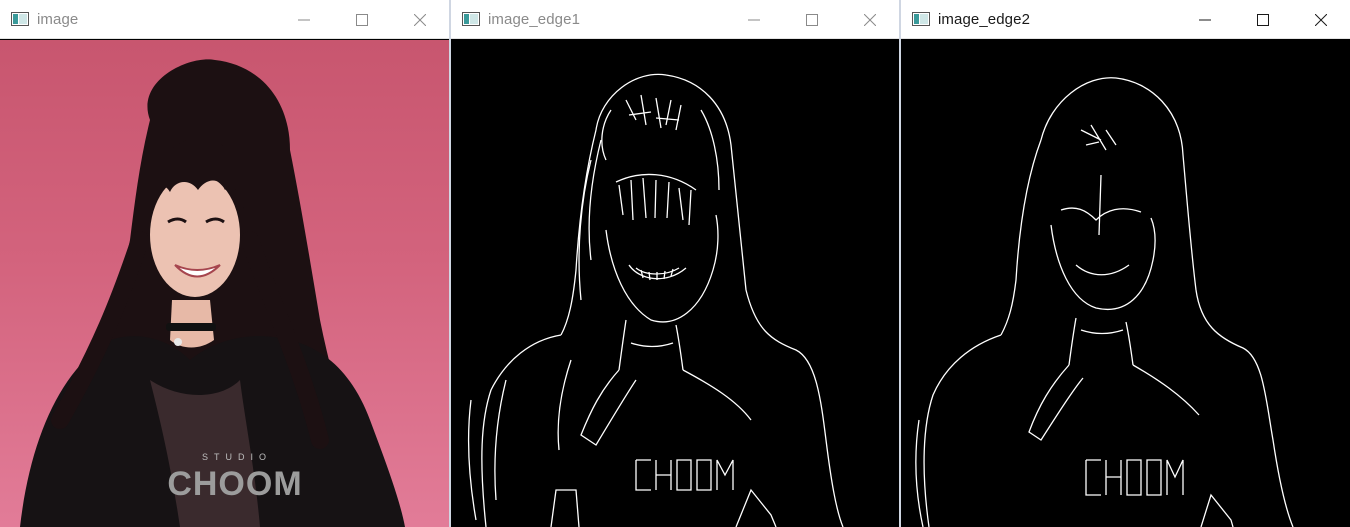 The image size is (1350, 527). What do you see at coordinates (237, 457) in the screenshot?
I see `watermark-small: STUDIO` at bounding box center [237, 457].